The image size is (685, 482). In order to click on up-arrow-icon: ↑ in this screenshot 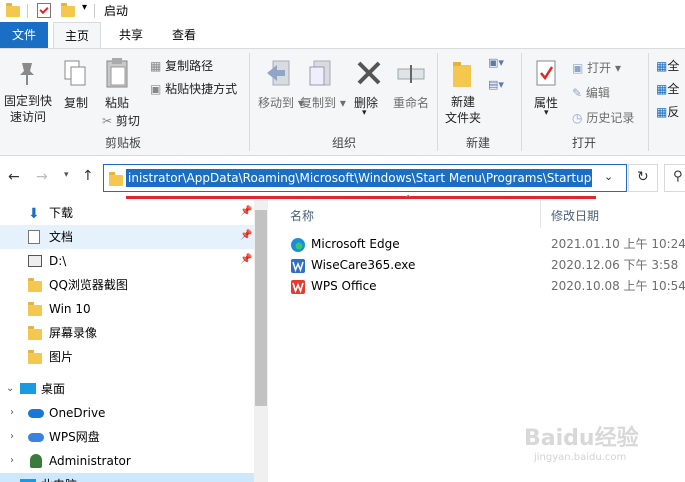, I will do `click(88, 176)`.